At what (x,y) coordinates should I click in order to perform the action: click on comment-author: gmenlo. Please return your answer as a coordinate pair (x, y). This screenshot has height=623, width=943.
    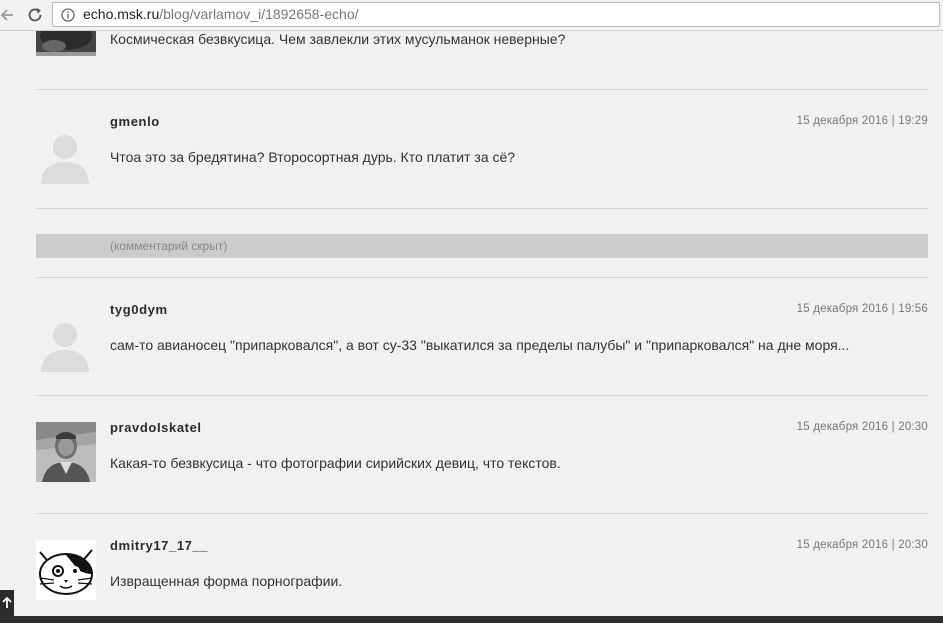
    Looking at the image, I should click on (135, 121).